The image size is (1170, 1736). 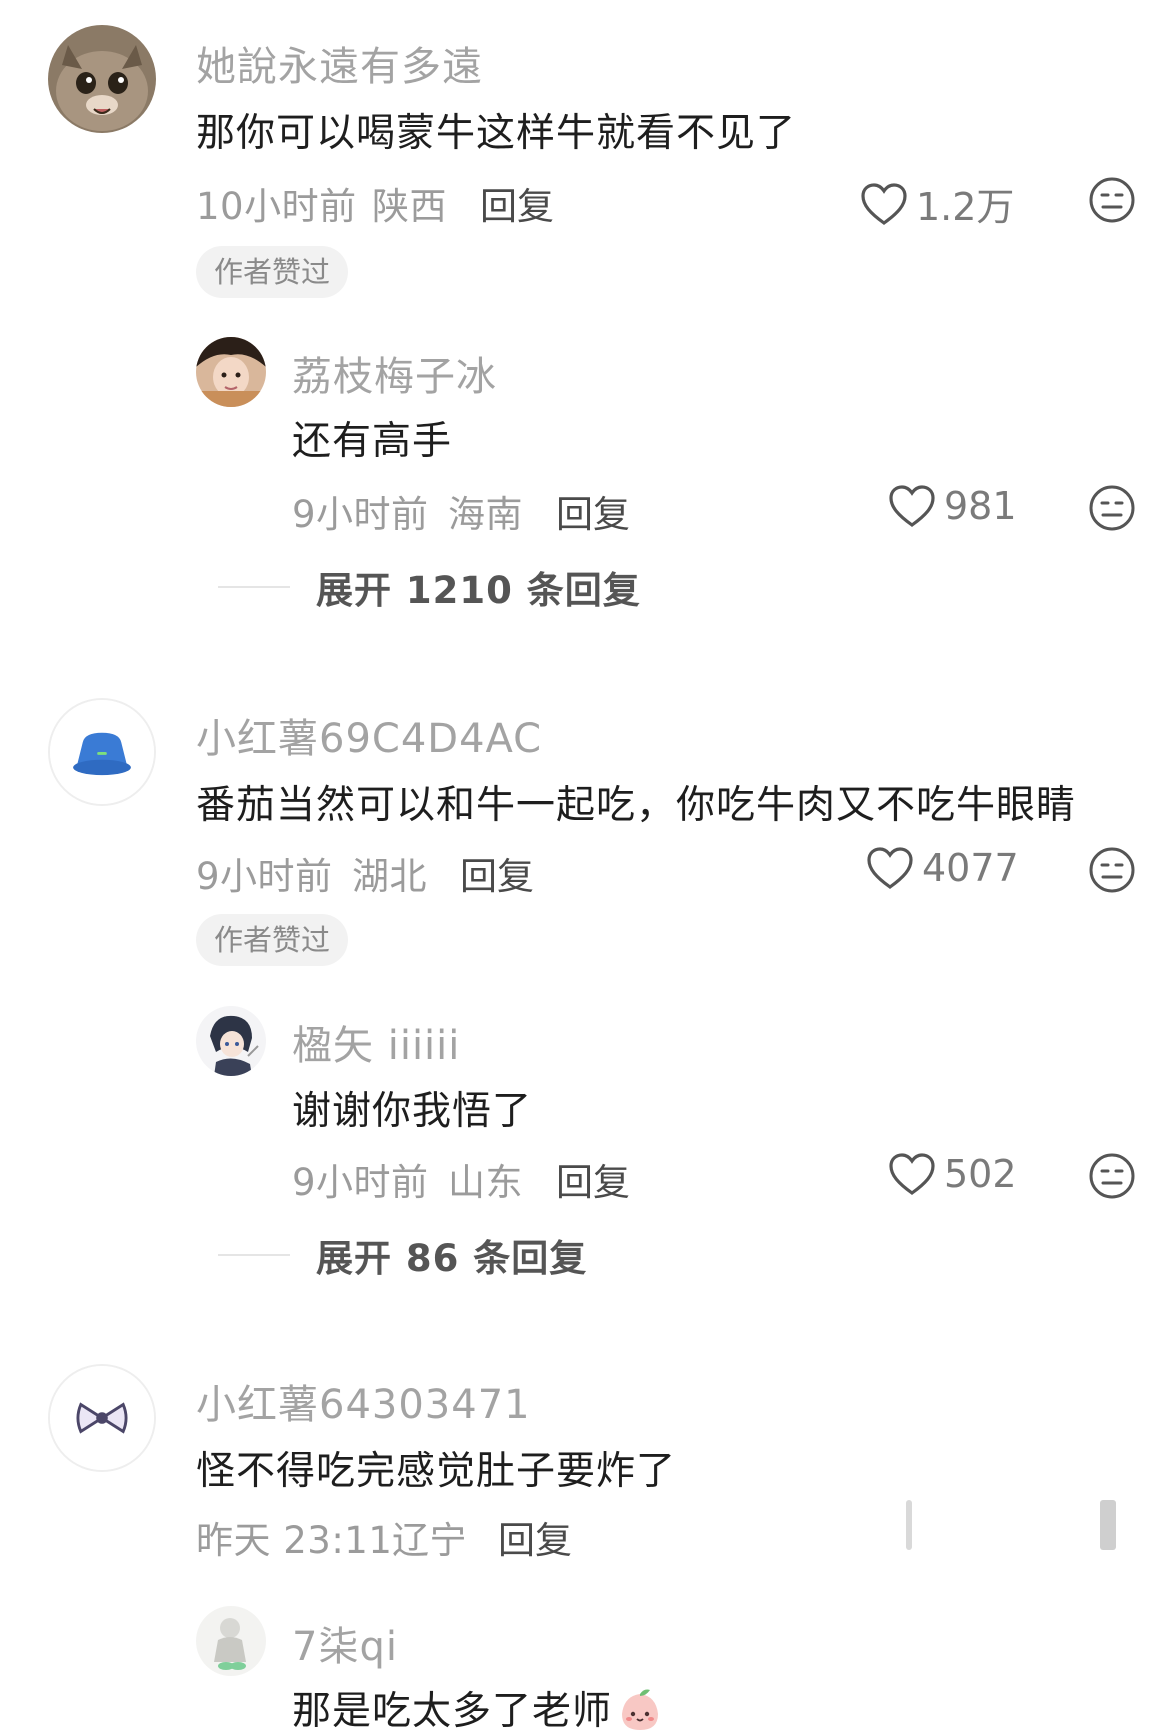 I want to click on expand-replies-button: 展开 1210 条回复, so click(x=429, y=587).